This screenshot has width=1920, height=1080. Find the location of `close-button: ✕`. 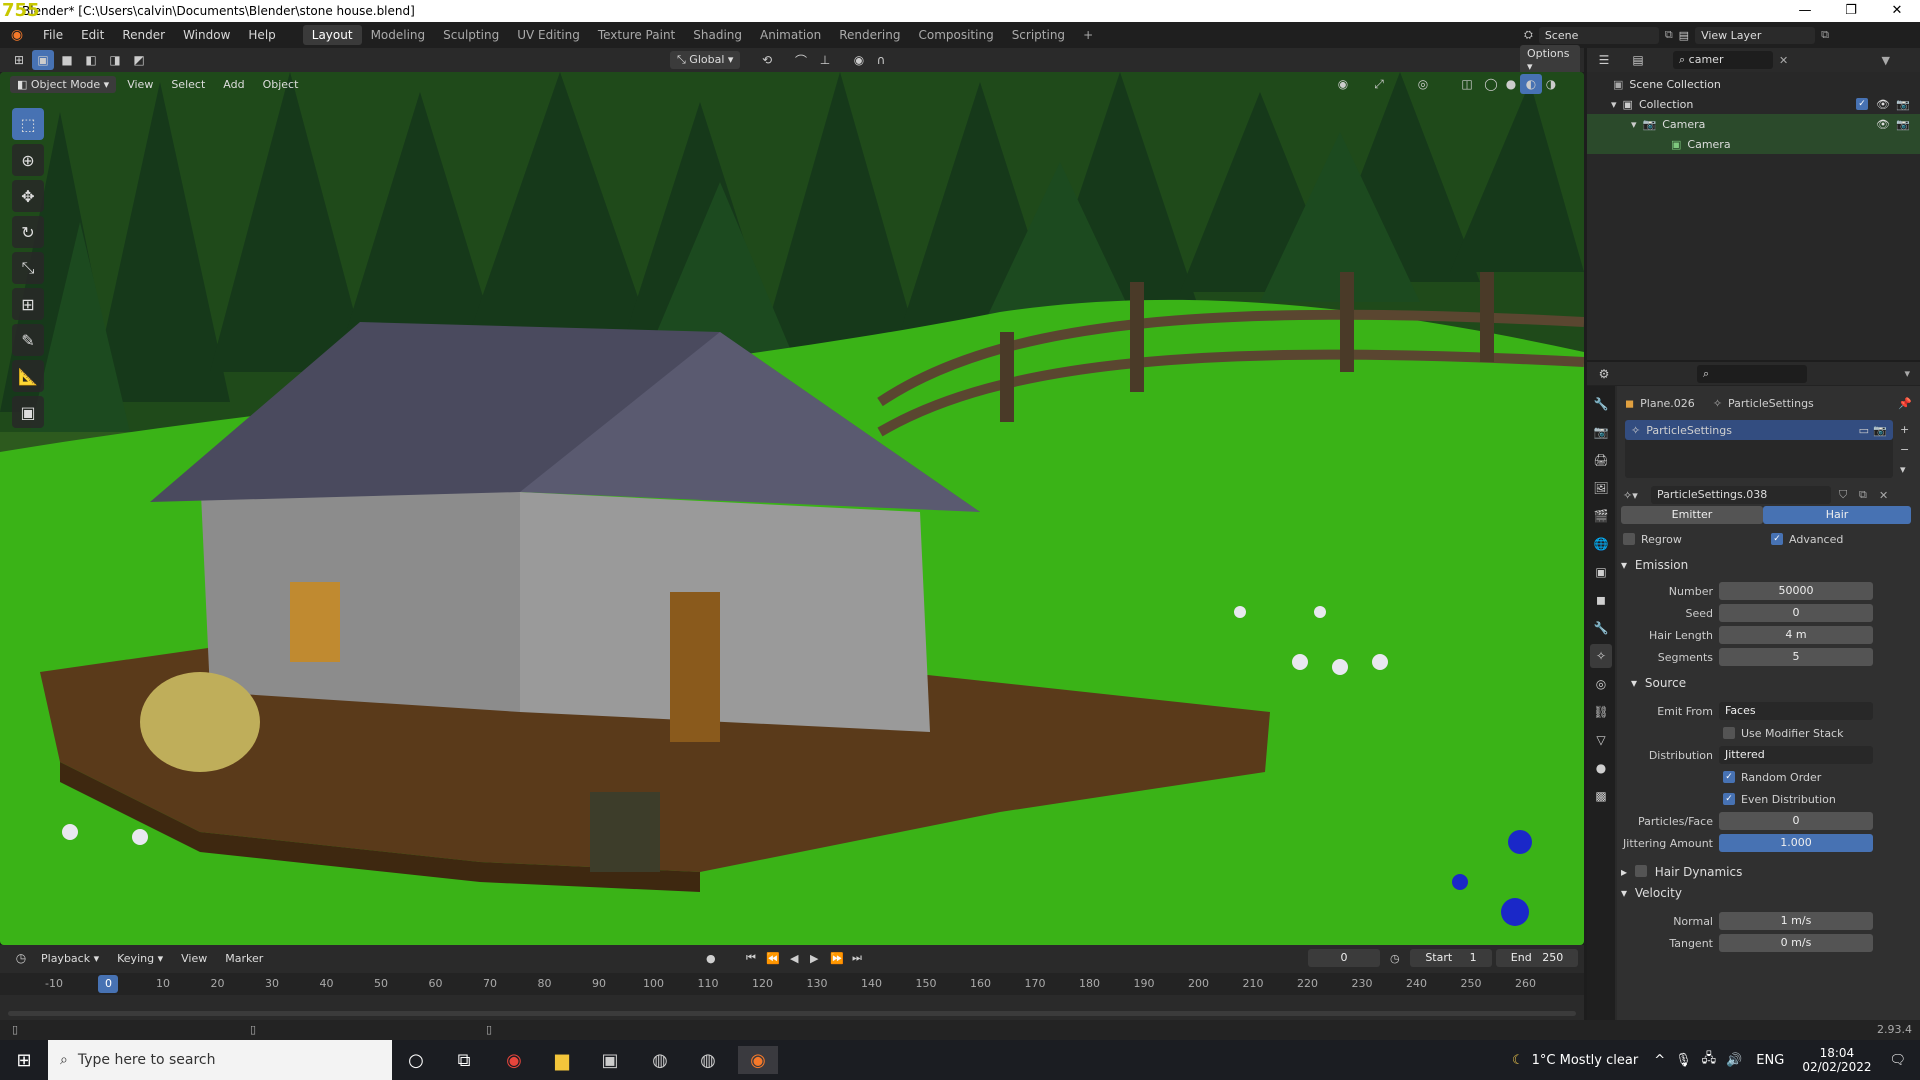

close-button: ✕ is located at coordinates (1897, 11).